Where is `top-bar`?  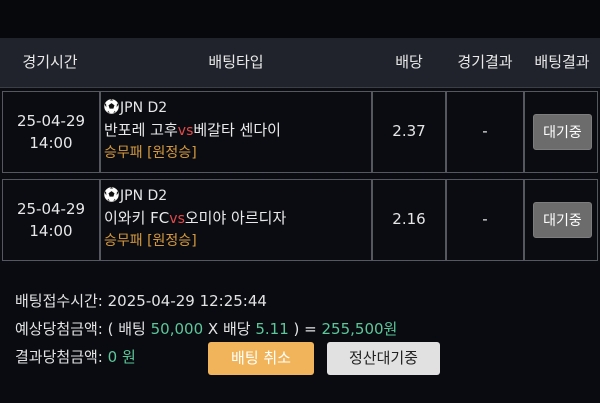
top-bar is located at coordinates (300, 19).